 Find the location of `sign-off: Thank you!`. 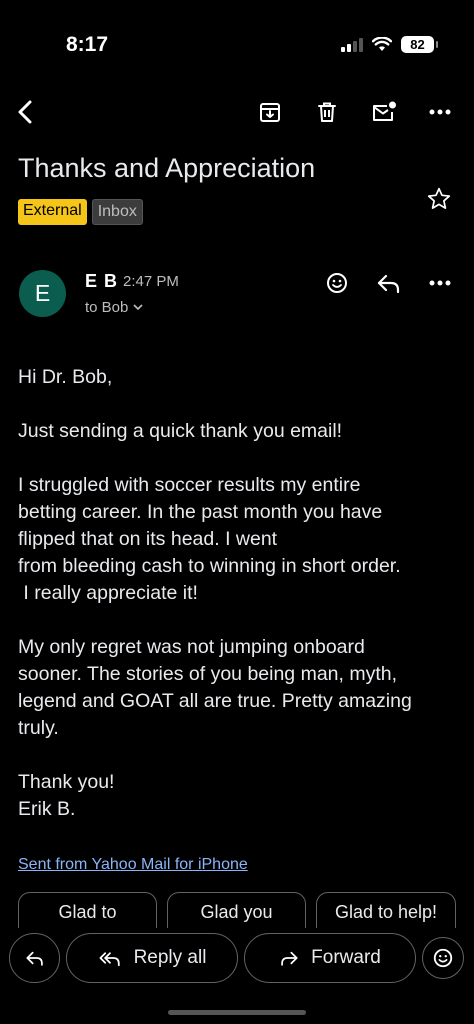

sign-off: Thank you! is located at coordinates (66, 782).